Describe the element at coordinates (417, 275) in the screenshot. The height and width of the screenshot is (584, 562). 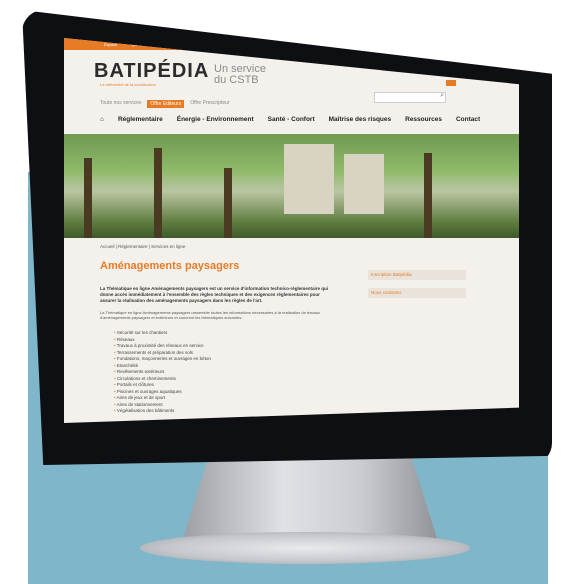
I see `inscription-link: Inscription Batipédia` at that location.